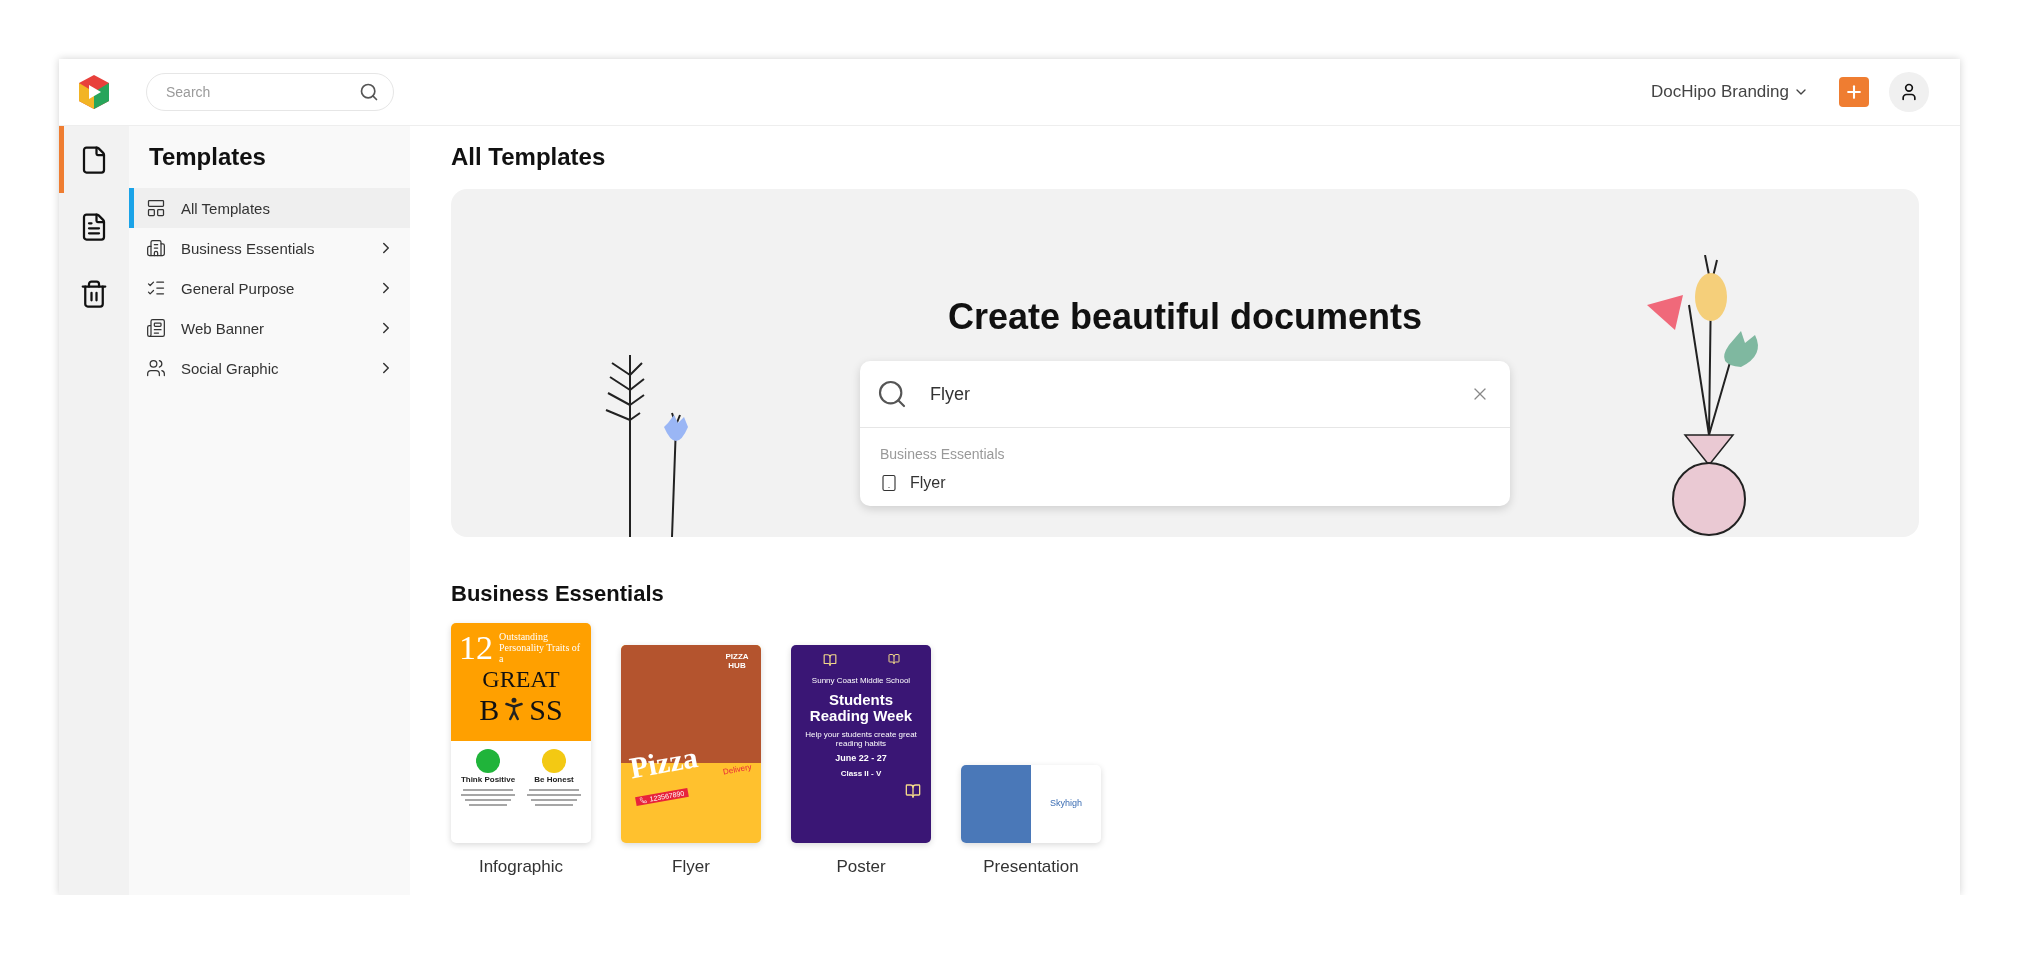 This screenshot has height=955, width=2021. I want to click on template-label: Flyer, so click(691, 867).